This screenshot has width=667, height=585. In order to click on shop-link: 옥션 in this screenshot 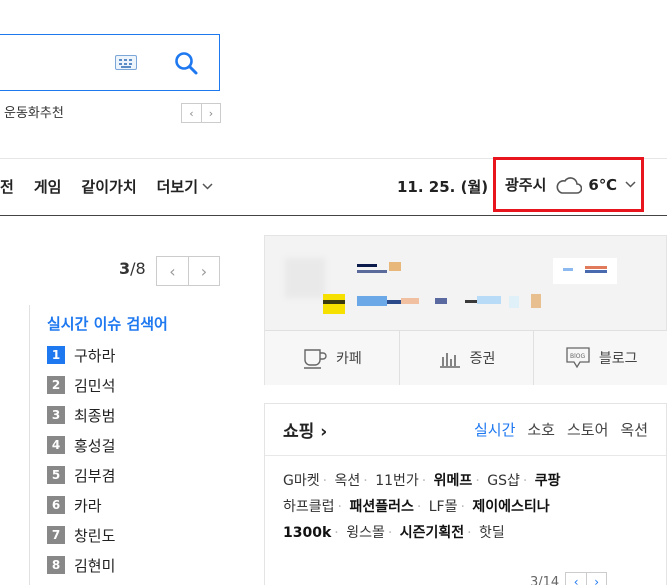, I will do `click(348, 481)`.